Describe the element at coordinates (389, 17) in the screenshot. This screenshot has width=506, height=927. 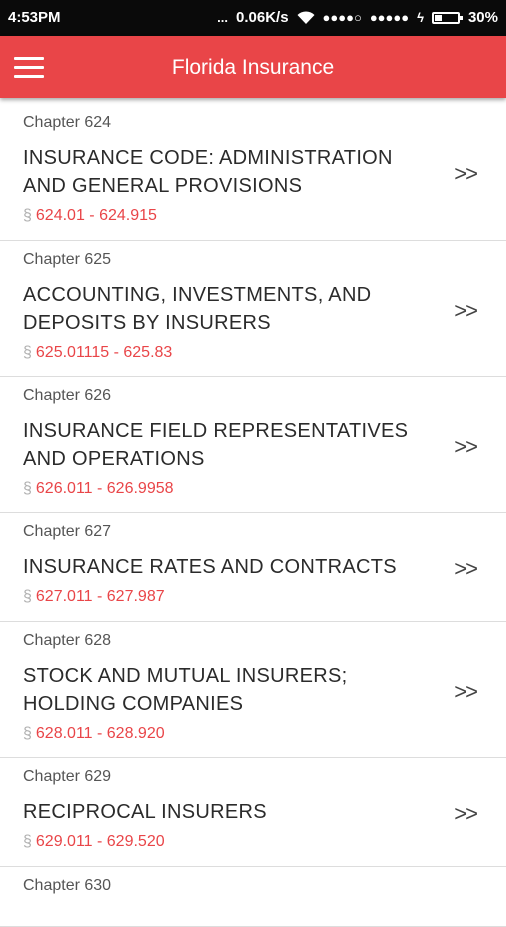
I see `signal-strength-sim2-icon: ●●●●●` at that location.